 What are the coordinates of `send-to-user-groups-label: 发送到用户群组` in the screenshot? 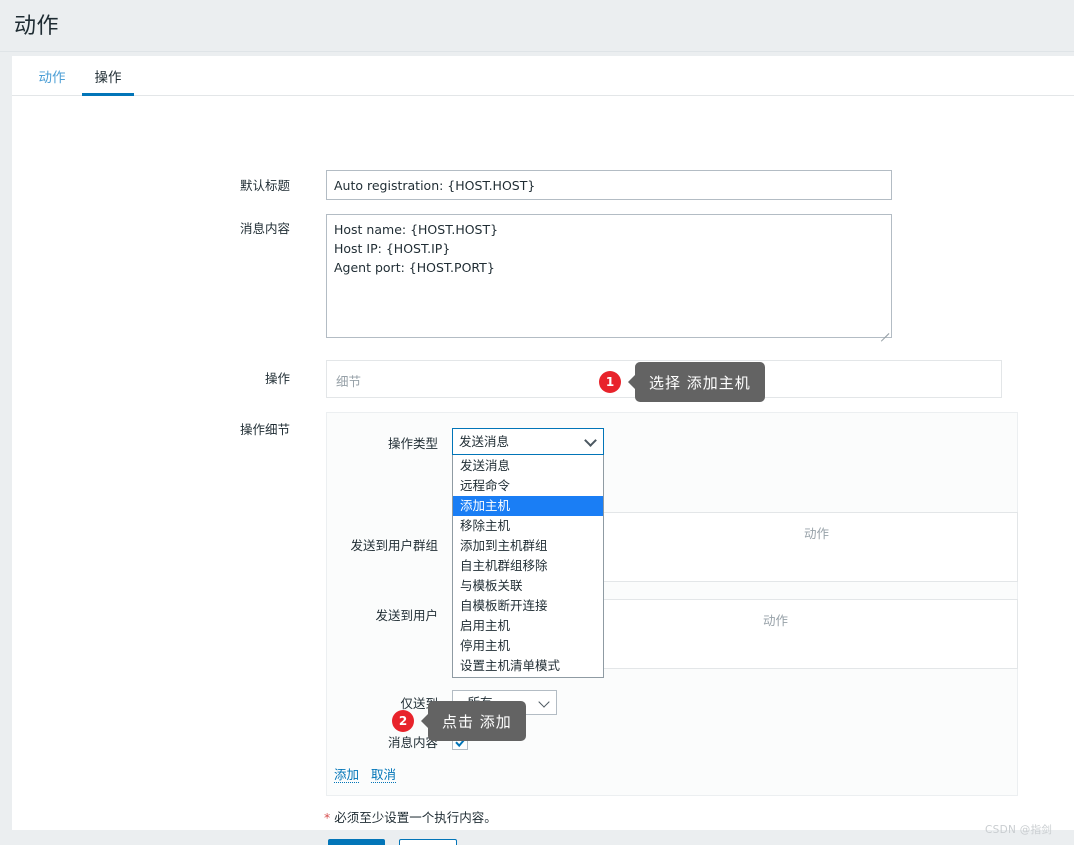 It's located at (394, 545).